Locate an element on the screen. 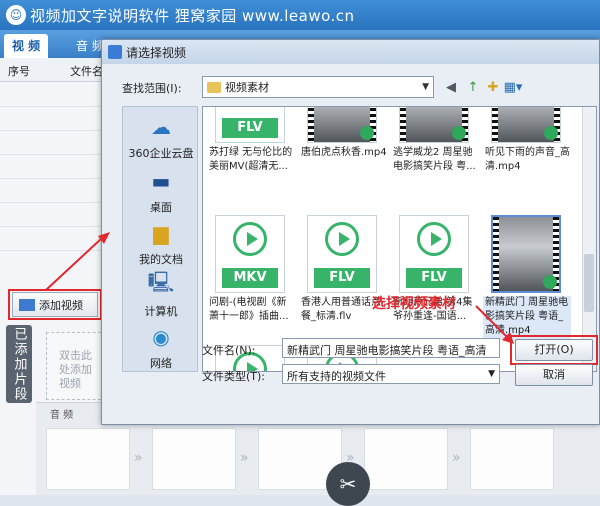  place-cloud: ☁ 360企业云盘 is located at coordinates (161, 137).